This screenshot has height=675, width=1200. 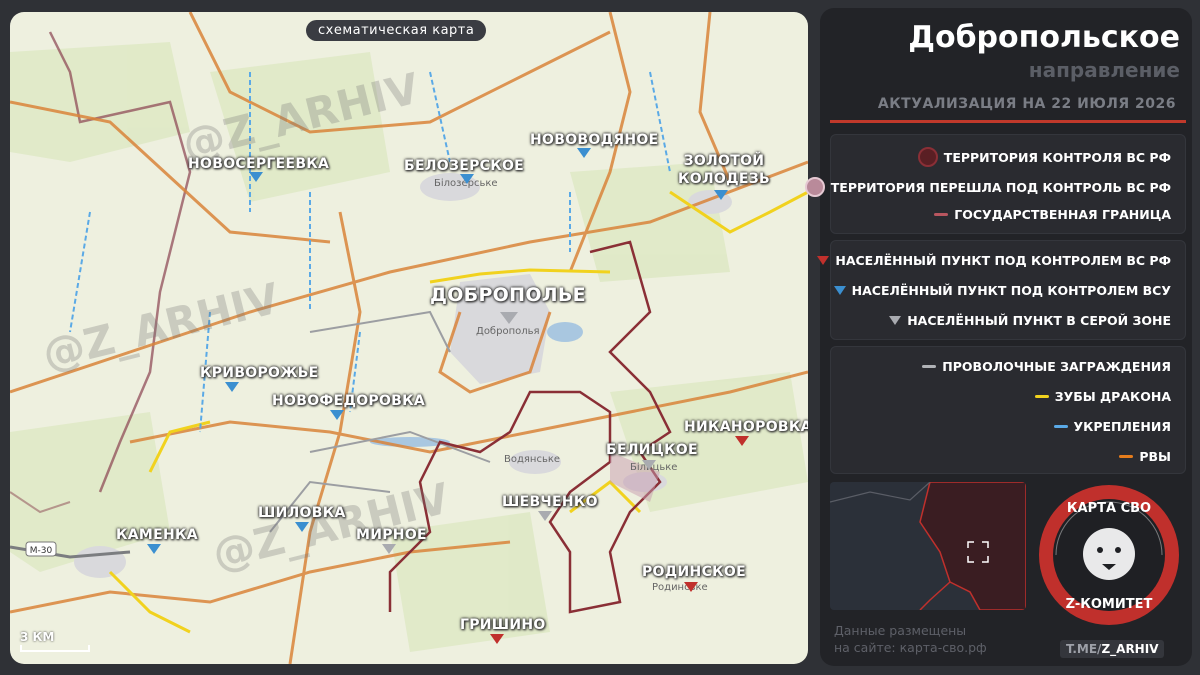 What do you see at coordinates (1112, 396) in the screenshot?
I see `legend-label: ЗУБЫ ДРАКОНА` at bounding box center [1112, 396].